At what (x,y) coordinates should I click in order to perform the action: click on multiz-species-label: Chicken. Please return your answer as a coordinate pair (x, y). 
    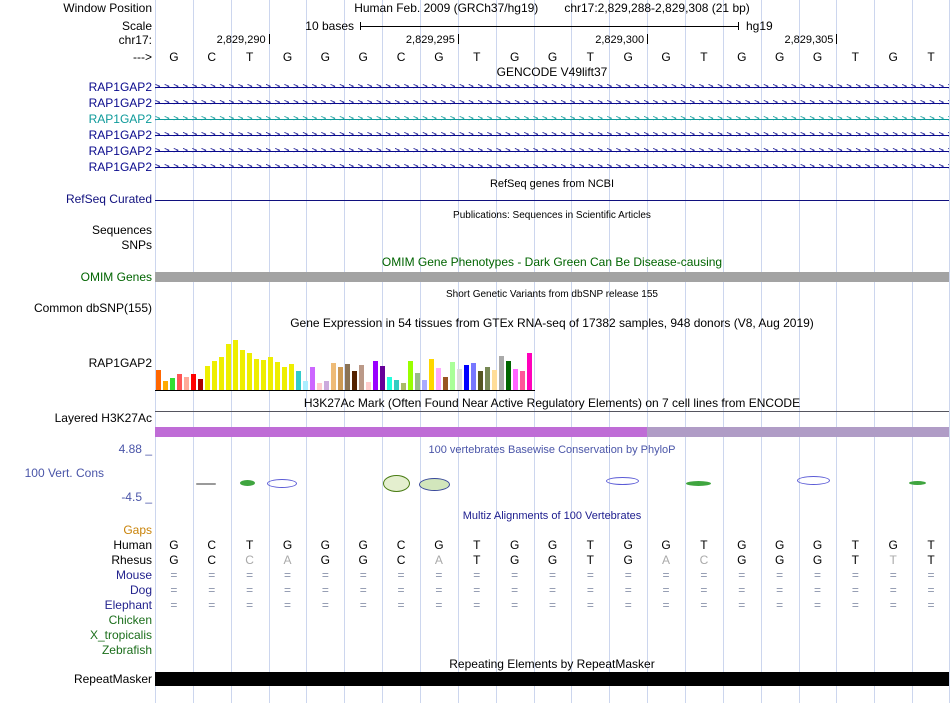
    Looking at the image, I should click on (76, 620).